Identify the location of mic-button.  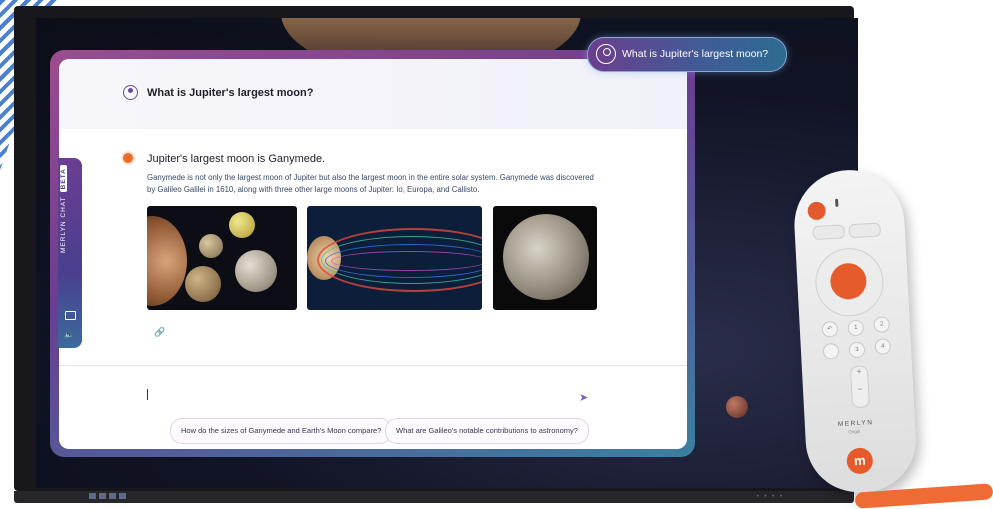
(817, 211).